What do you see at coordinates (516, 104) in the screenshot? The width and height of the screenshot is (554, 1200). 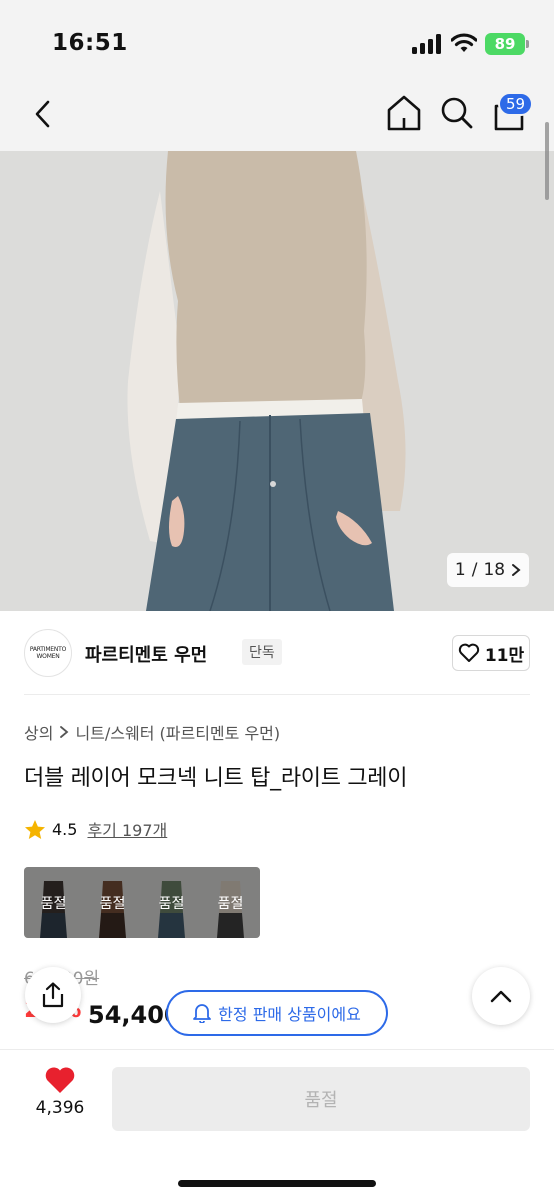 I see `cart-count-badge: 59` at bounding box center [516, 104].